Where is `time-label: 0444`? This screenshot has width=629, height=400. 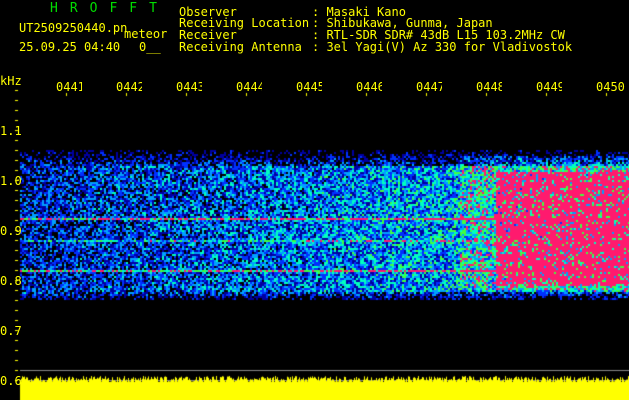
time-label: 0444 is located at coordinates (249, 87).